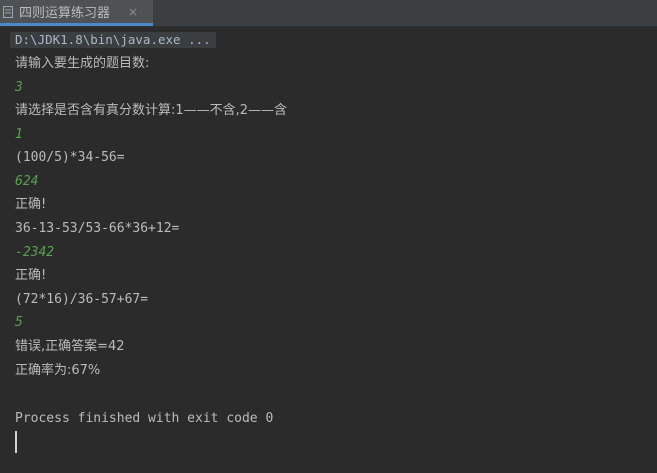 The height and width of the screenshot is (473, 657). What do you see at coordinates (16, 442) in the screenshot?
I see `text-caret` at bounding box center [16, 442].